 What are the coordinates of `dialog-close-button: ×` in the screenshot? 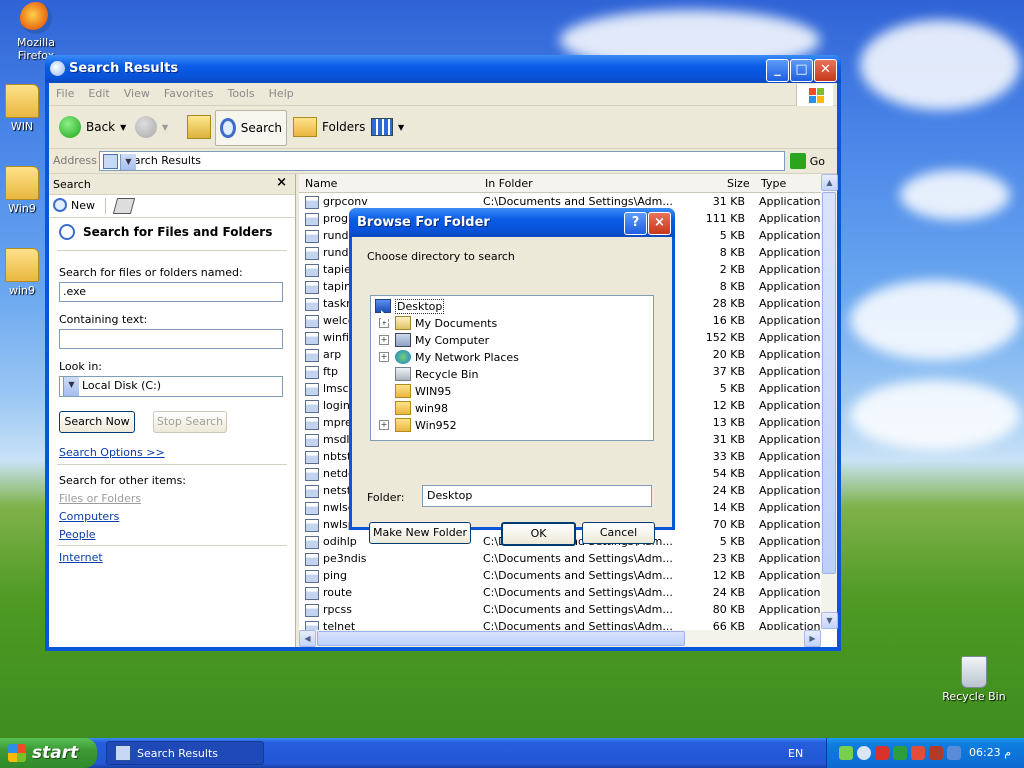 It's located at (659, 223).